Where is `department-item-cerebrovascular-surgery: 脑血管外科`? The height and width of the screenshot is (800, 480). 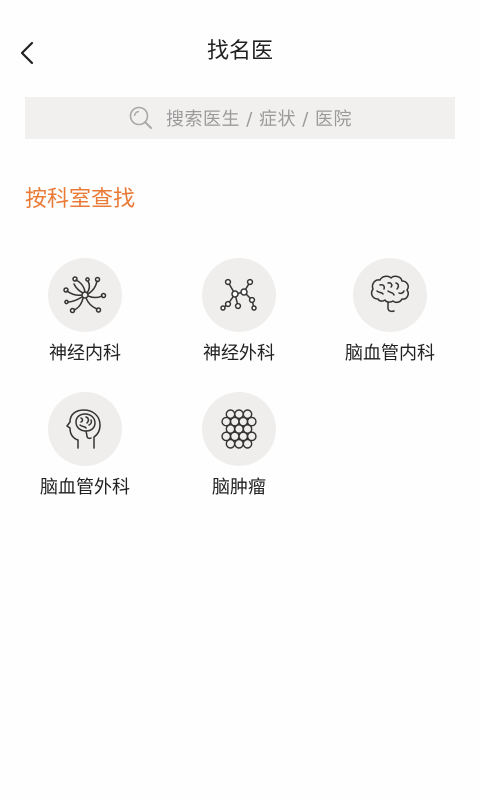
department-item-cerebrovascular-surgery: 脑血管外科 is located at coordinates (85, 446).